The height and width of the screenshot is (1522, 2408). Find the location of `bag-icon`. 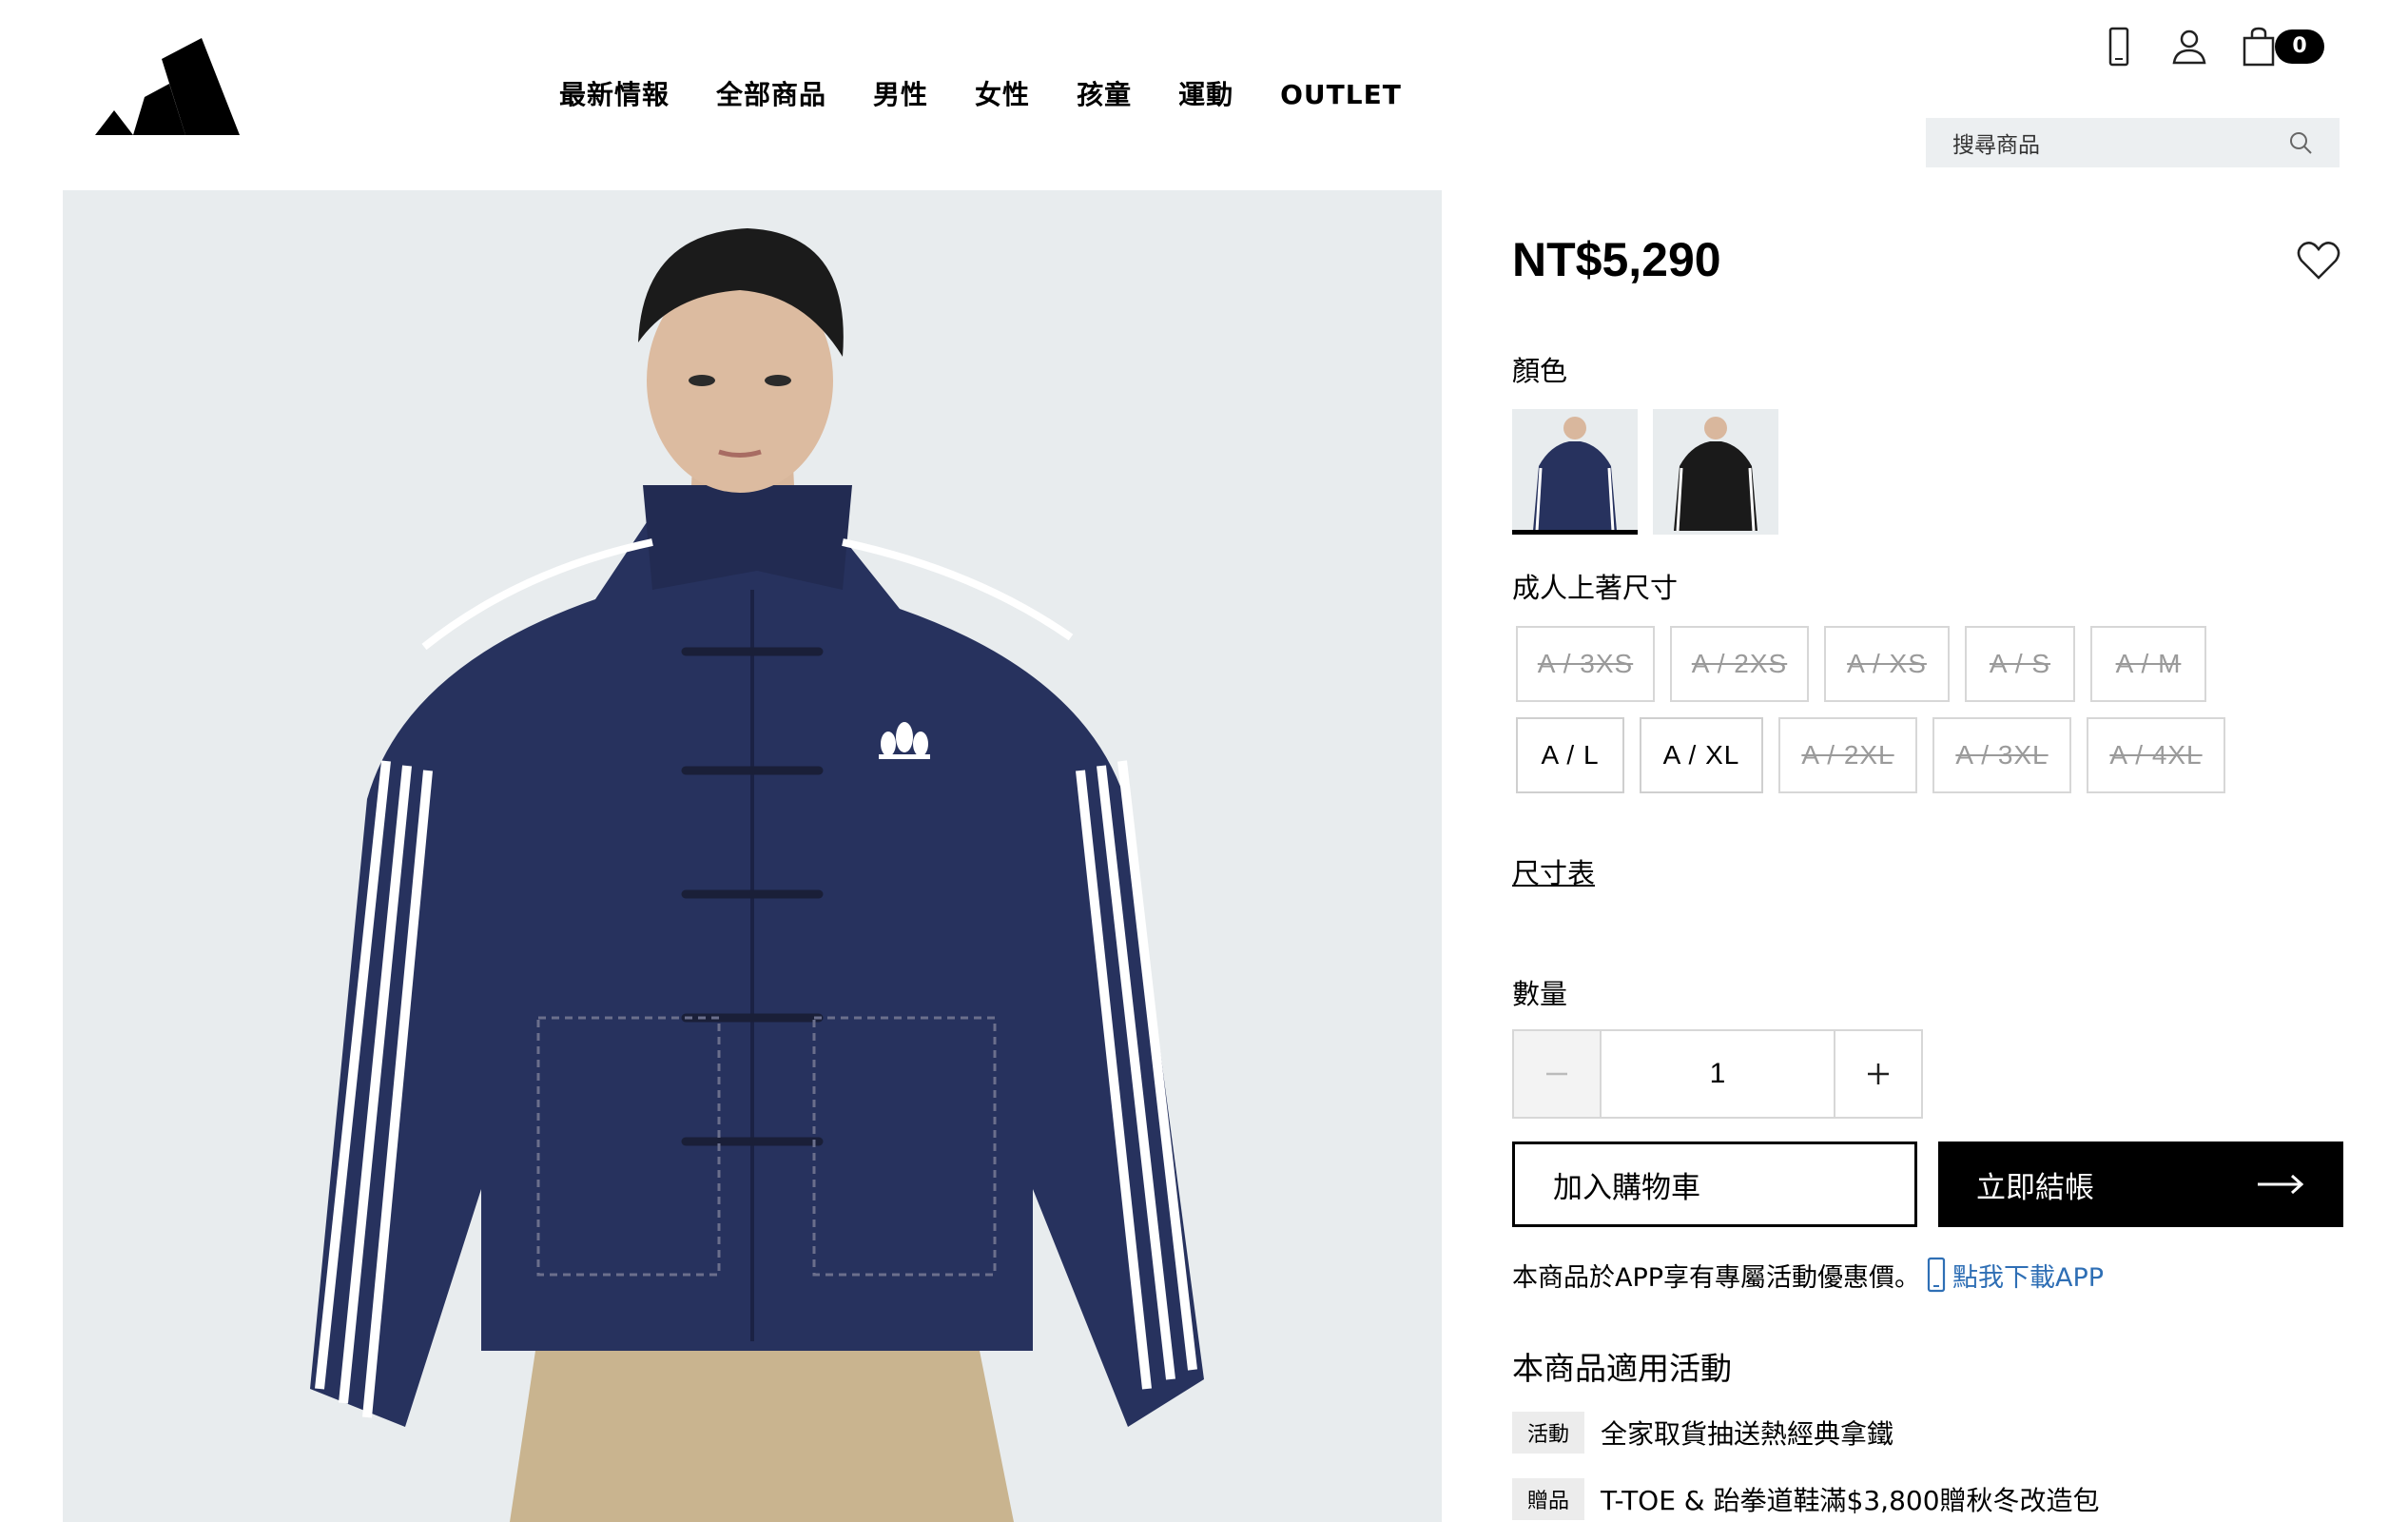

bag-icon is located at coordinates (2259, 46).